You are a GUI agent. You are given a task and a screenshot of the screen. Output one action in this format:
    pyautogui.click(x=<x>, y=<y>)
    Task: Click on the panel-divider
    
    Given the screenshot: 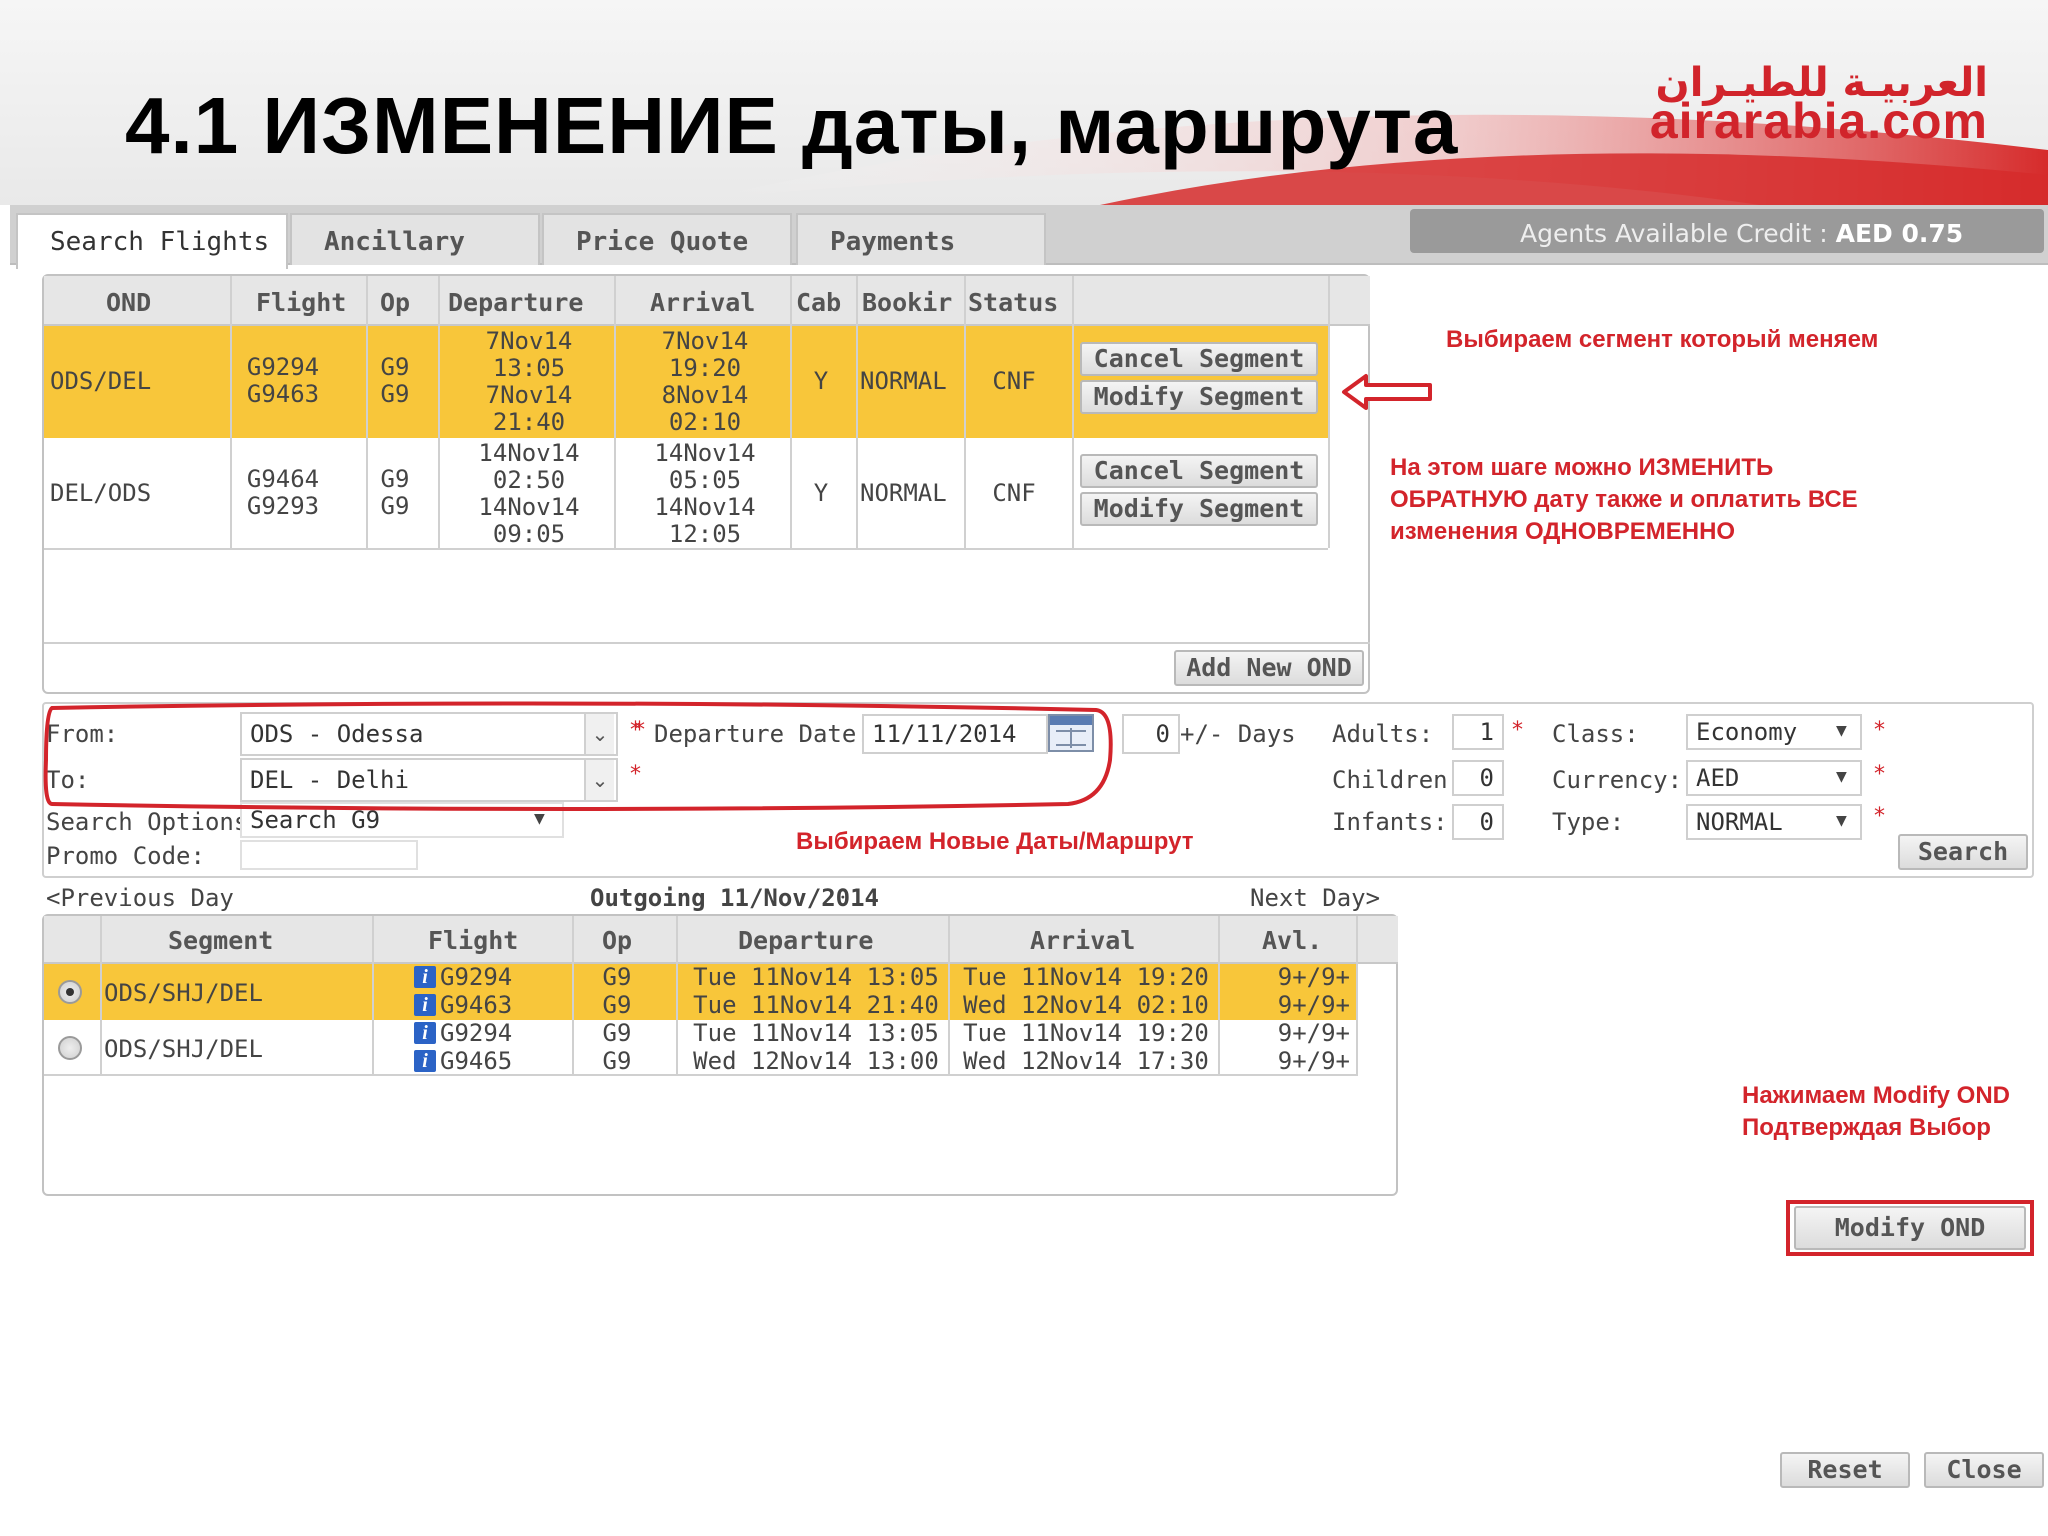 What is the action you would take?
    pyautogui.click(x=707, y=643)
    